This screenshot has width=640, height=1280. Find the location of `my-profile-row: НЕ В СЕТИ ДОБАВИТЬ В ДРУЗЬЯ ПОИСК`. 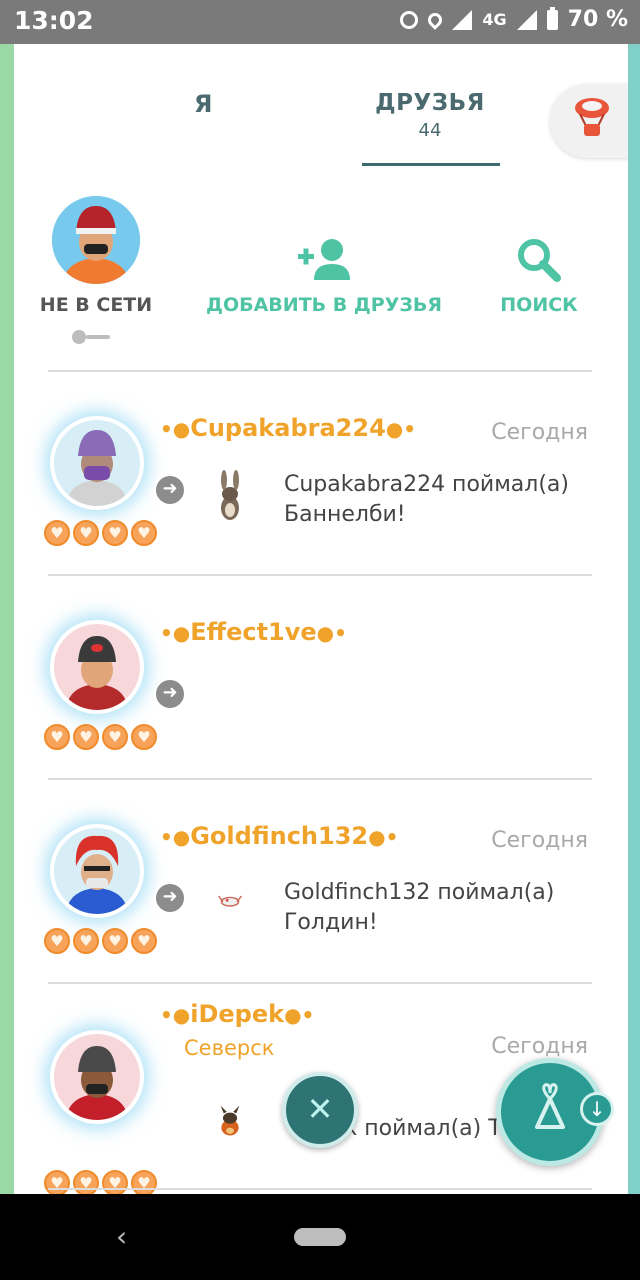

my-profile-row: НЕ В СЕТИ ДОБАВИТЬ В ДРУЗЬЯ ПОИСК is located at coordinates (321, 278).